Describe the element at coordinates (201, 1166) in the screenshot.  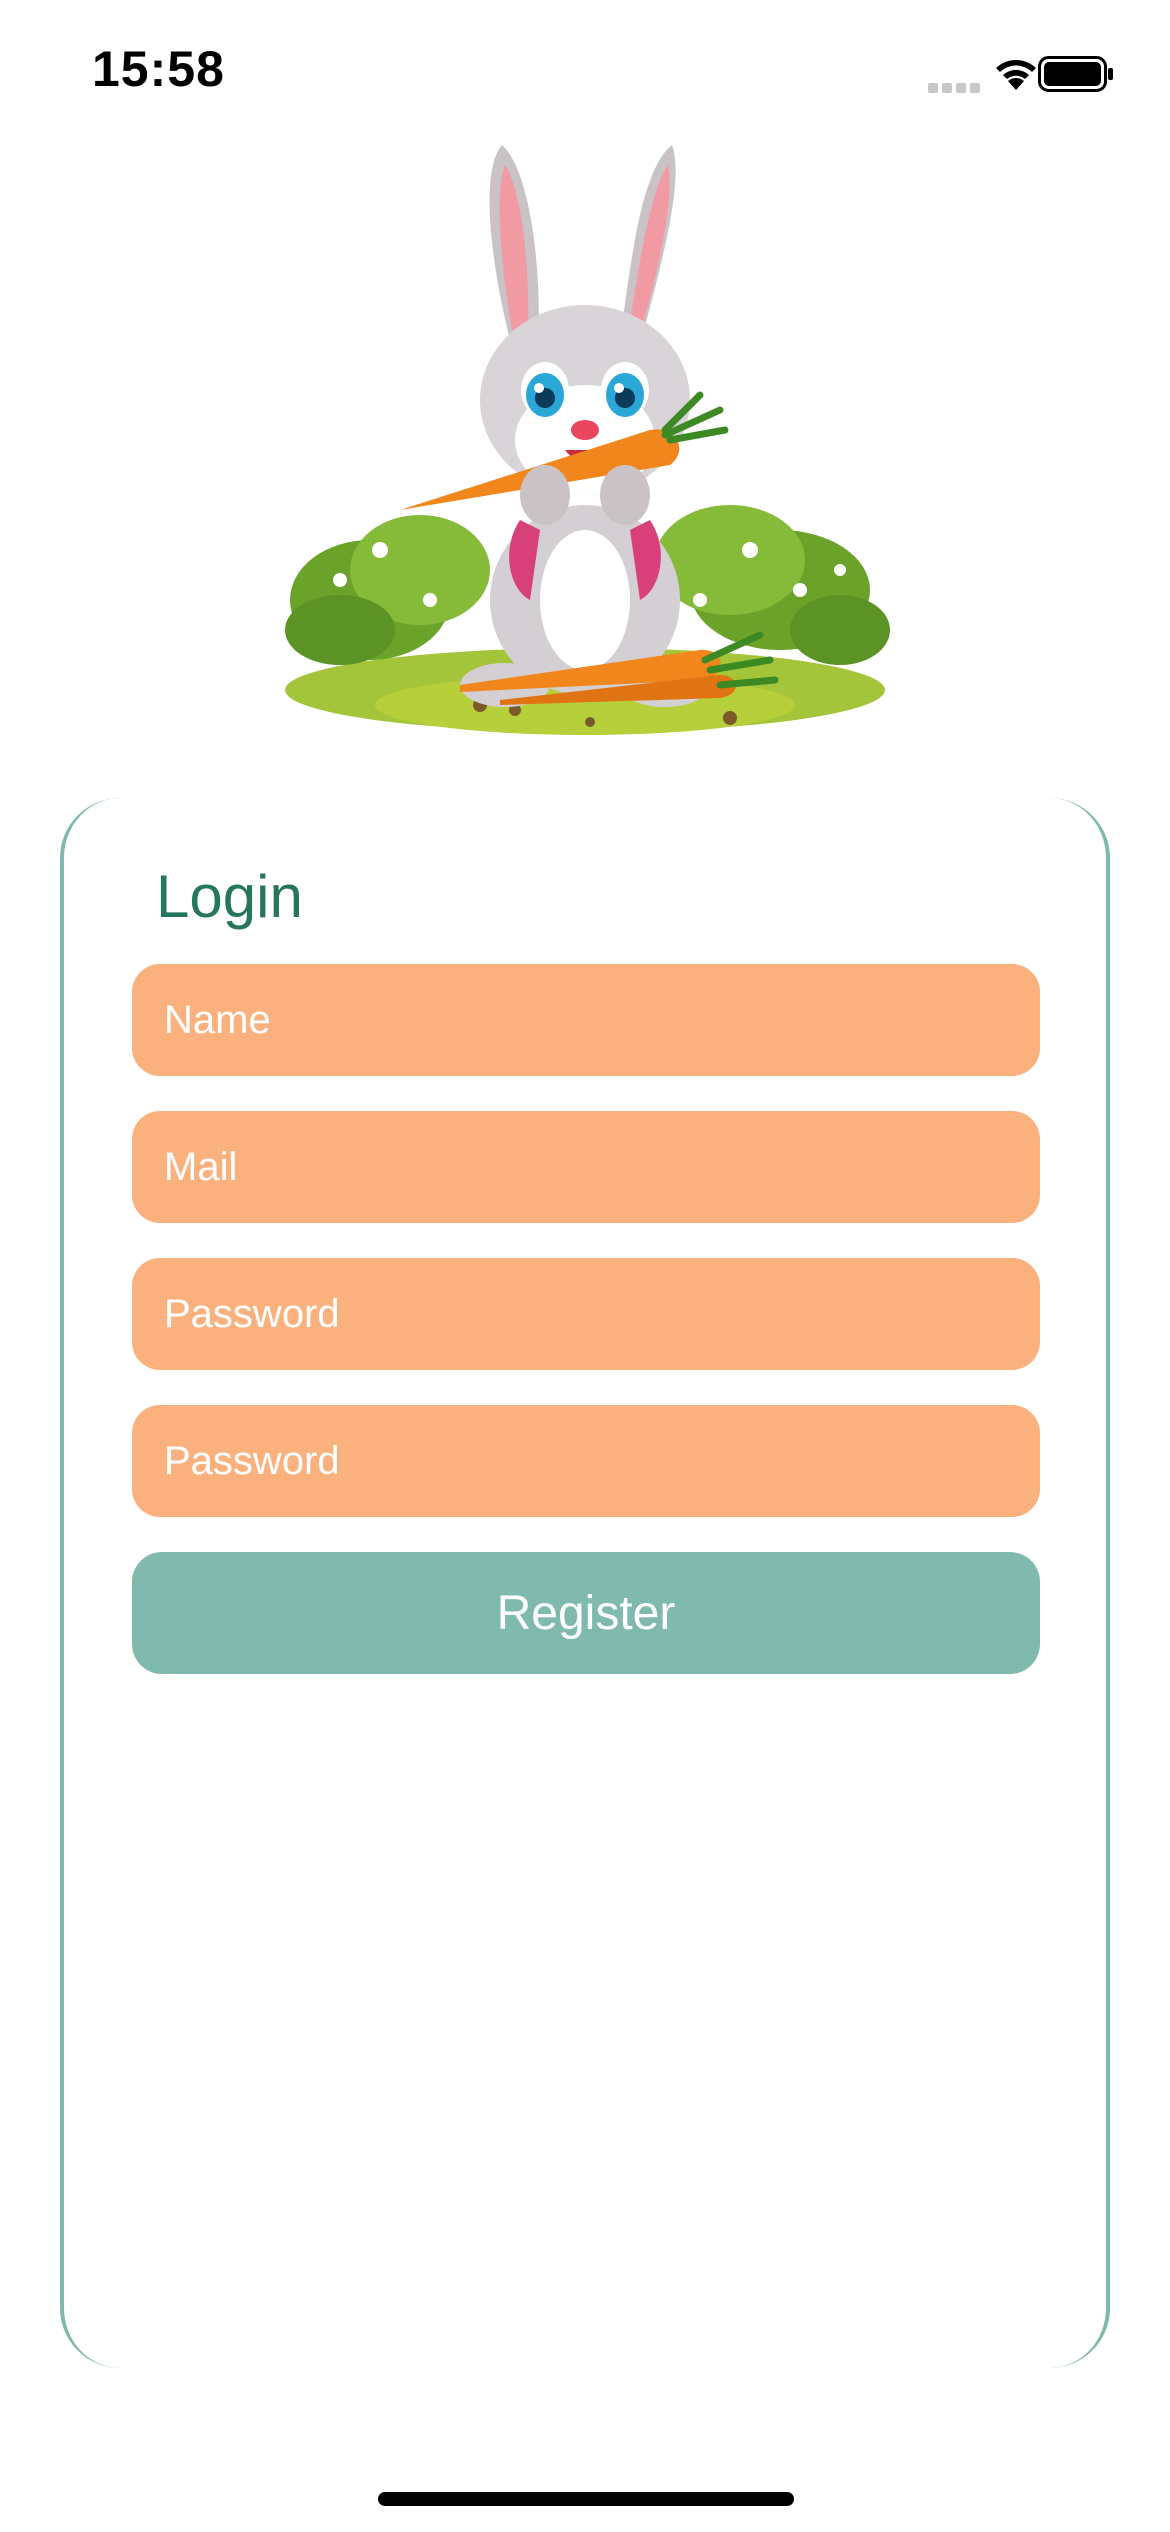
I see `mail-placeholder: Mail` at that location.